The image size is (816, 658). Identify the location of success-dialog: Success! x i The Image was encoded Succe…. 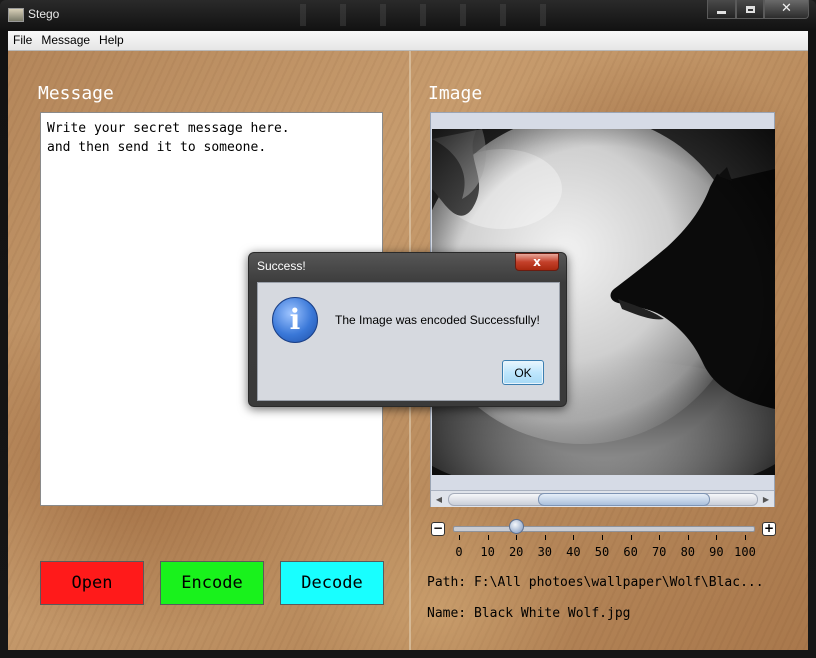
(407, 329).